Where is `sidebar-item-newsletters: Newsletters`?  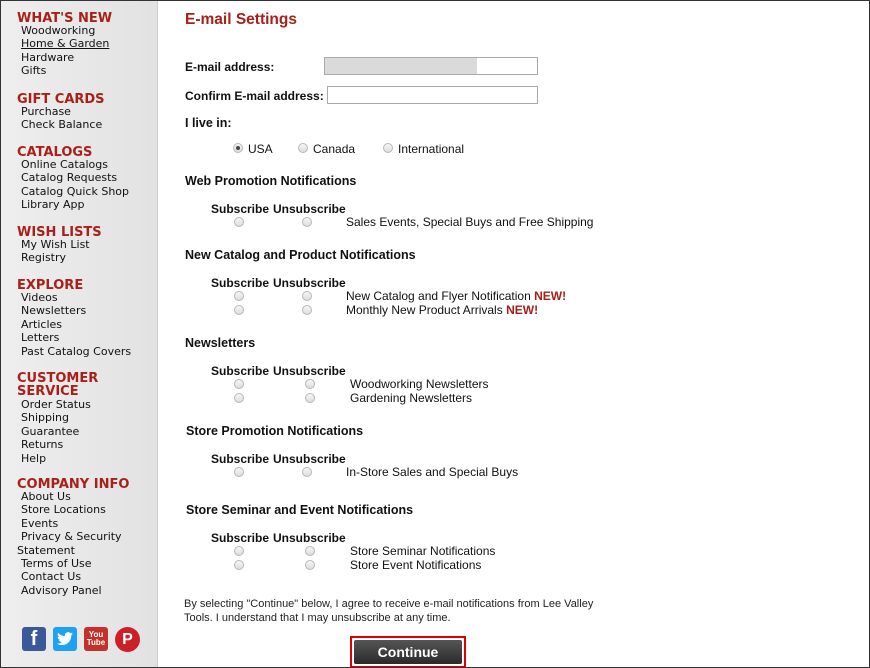 sidebar-item-newsletters: Newsletters is located at coordinates (86, 310).